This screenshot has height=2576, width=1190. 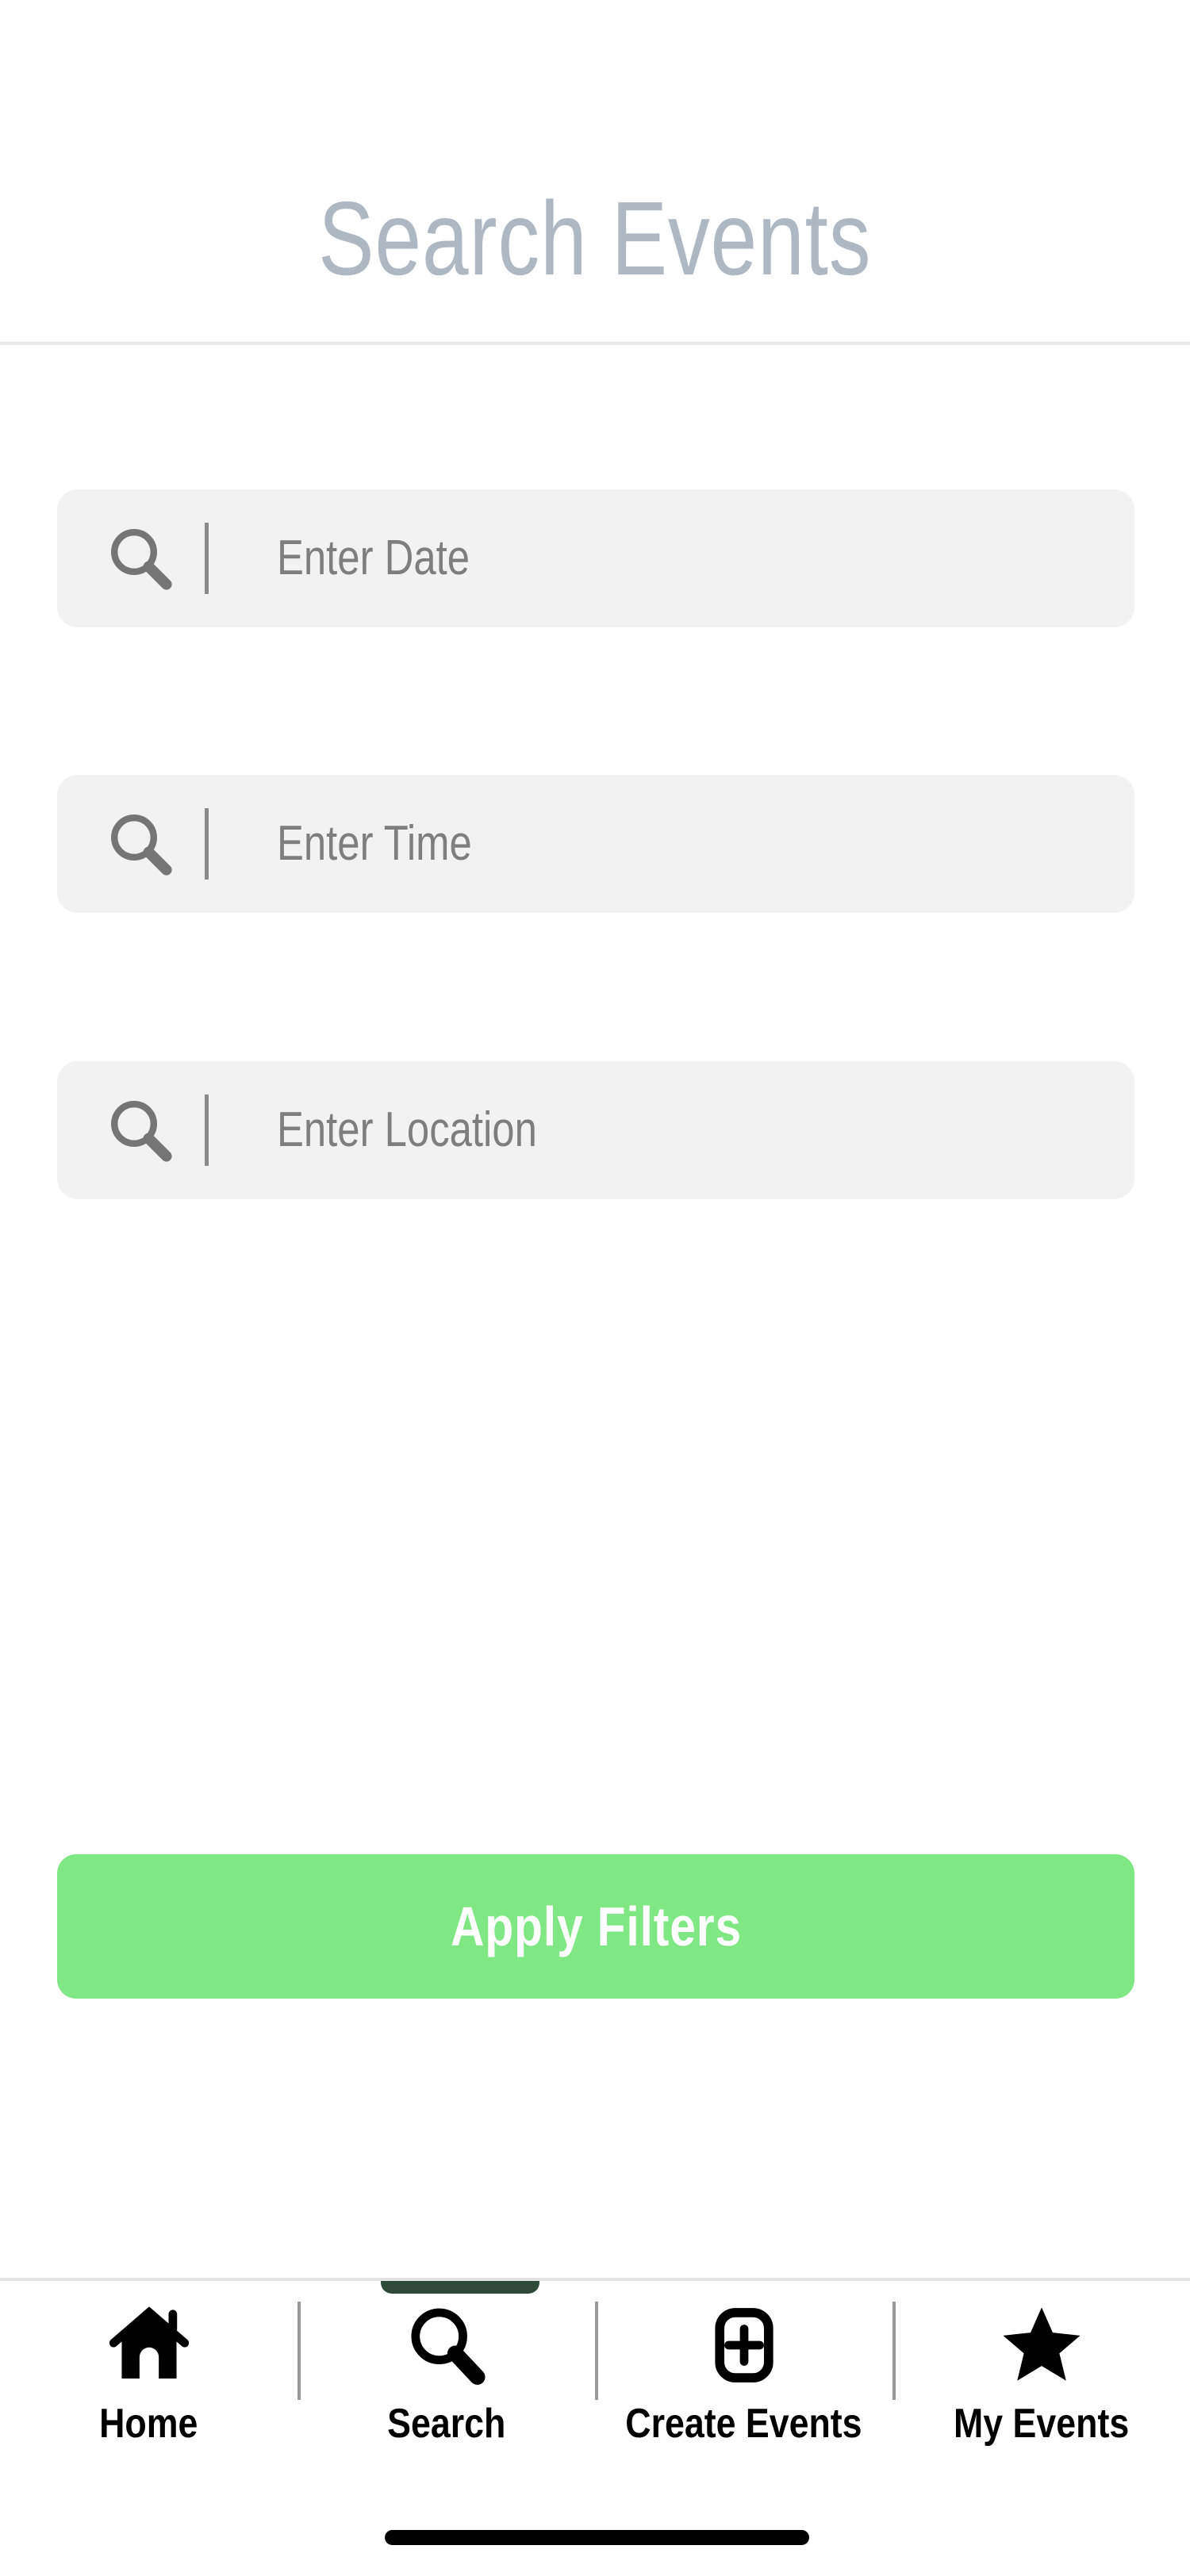 I want to click on time-input-placeholder: Enter Time, so click(x=374, y=843).